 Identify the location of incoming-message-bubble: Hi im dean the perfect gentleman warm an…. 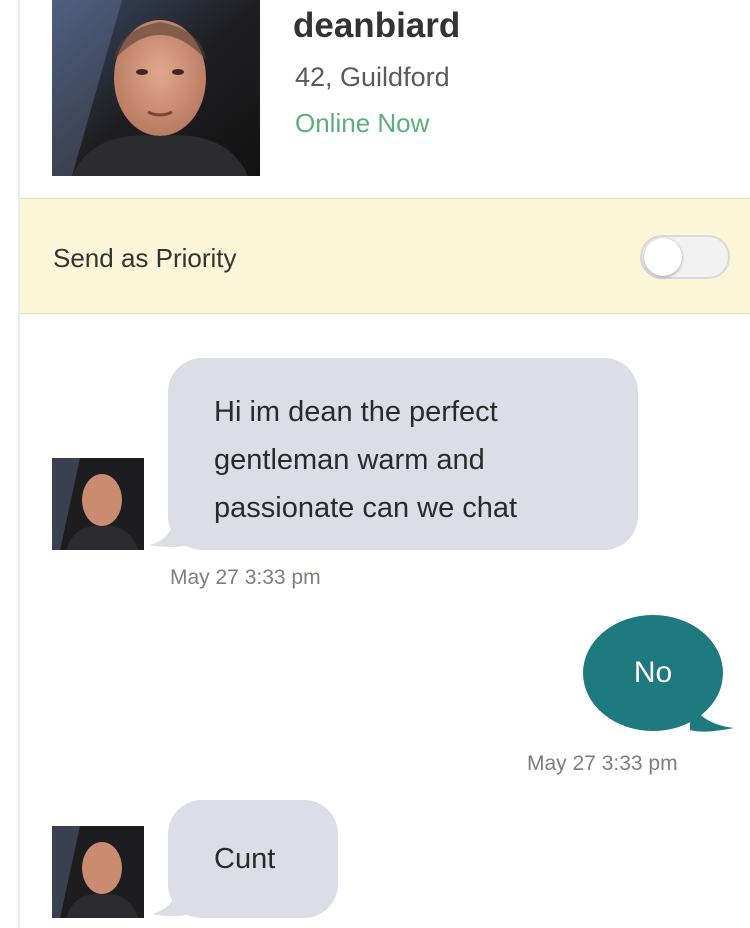
(403, 454).